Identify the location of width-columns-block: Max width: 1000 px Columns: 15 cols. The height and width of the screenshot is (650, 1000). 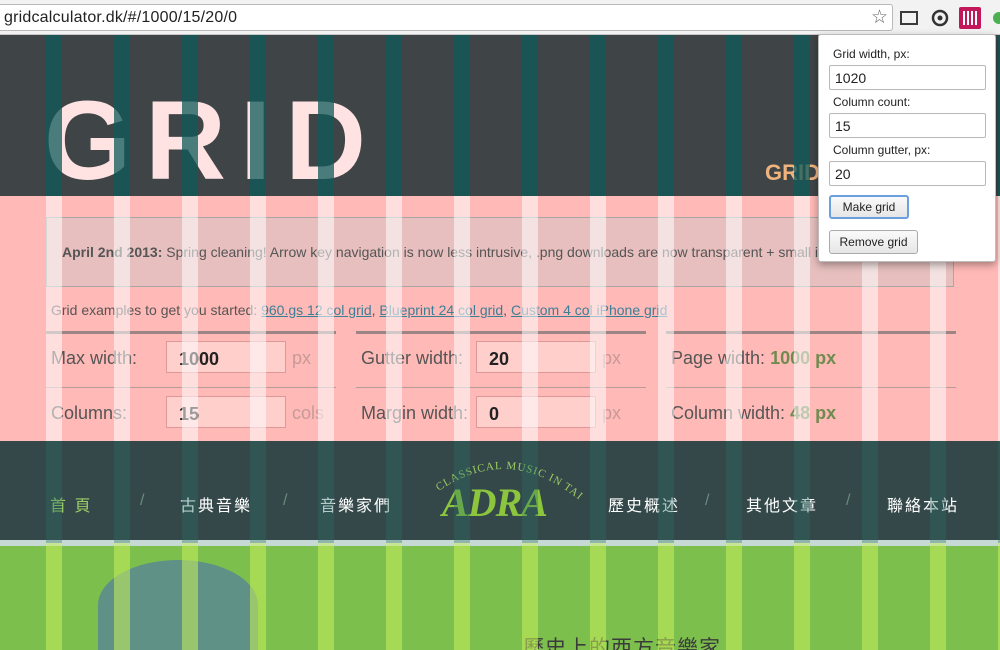
(191, 386).